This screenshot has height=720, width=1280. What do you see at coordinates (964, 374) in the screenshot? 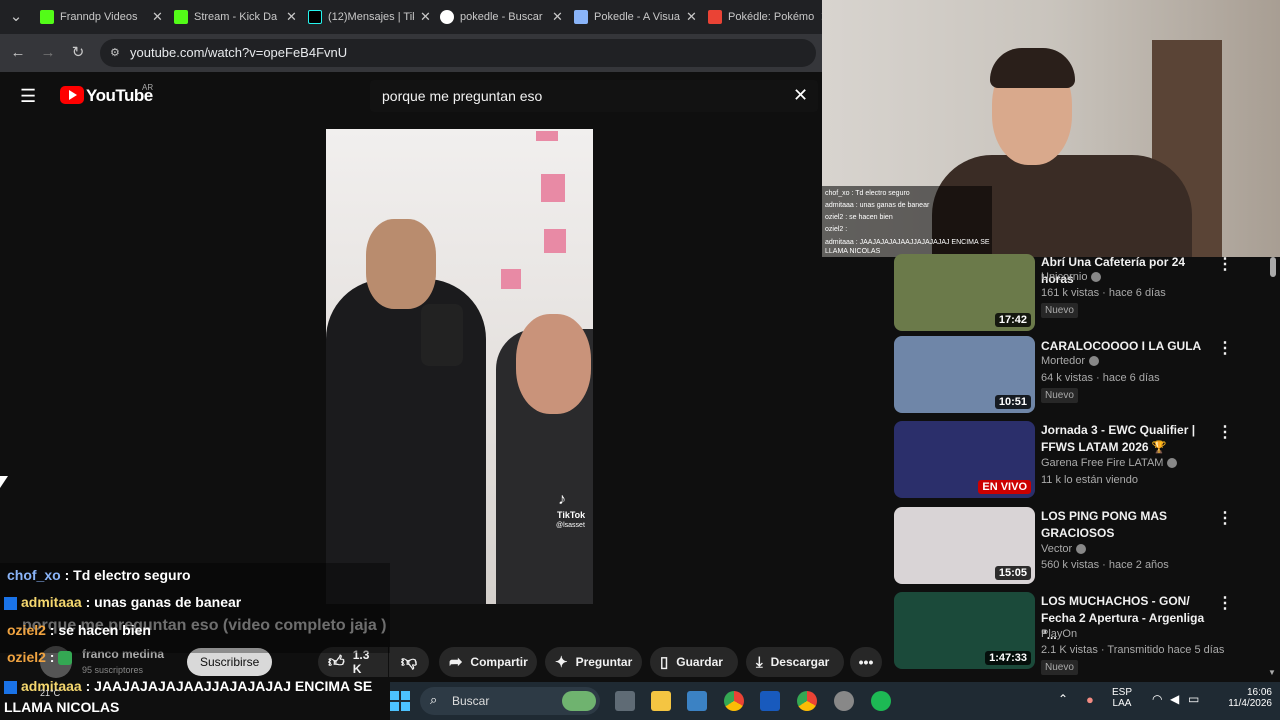
I see `video-thumbnail: 10:51` at bounding box center [964, 374].